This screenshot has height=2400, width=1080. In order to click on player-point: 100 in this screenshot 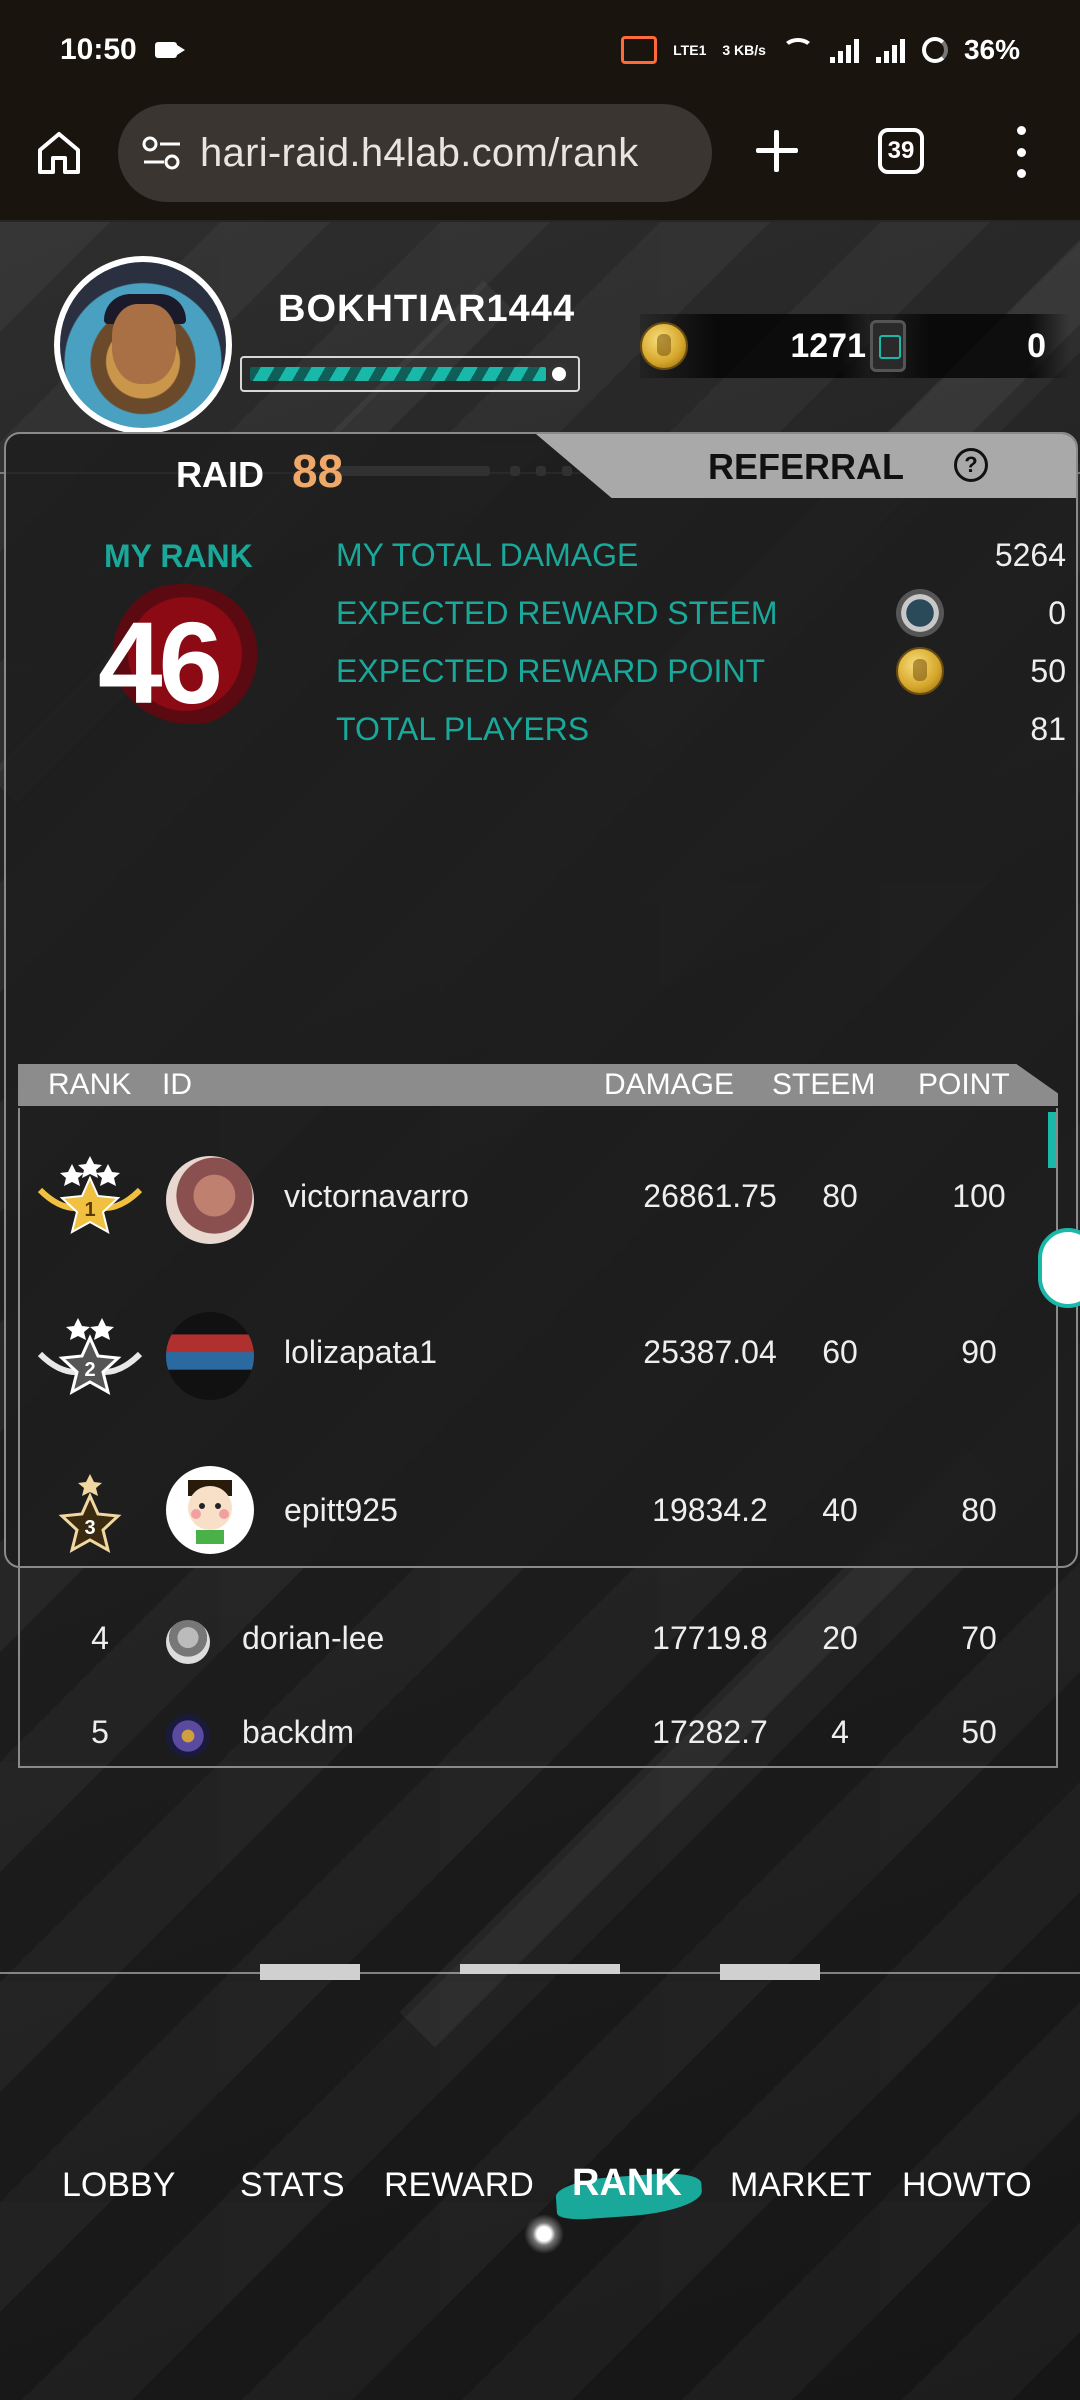, I will do `click(979, 1196)`.